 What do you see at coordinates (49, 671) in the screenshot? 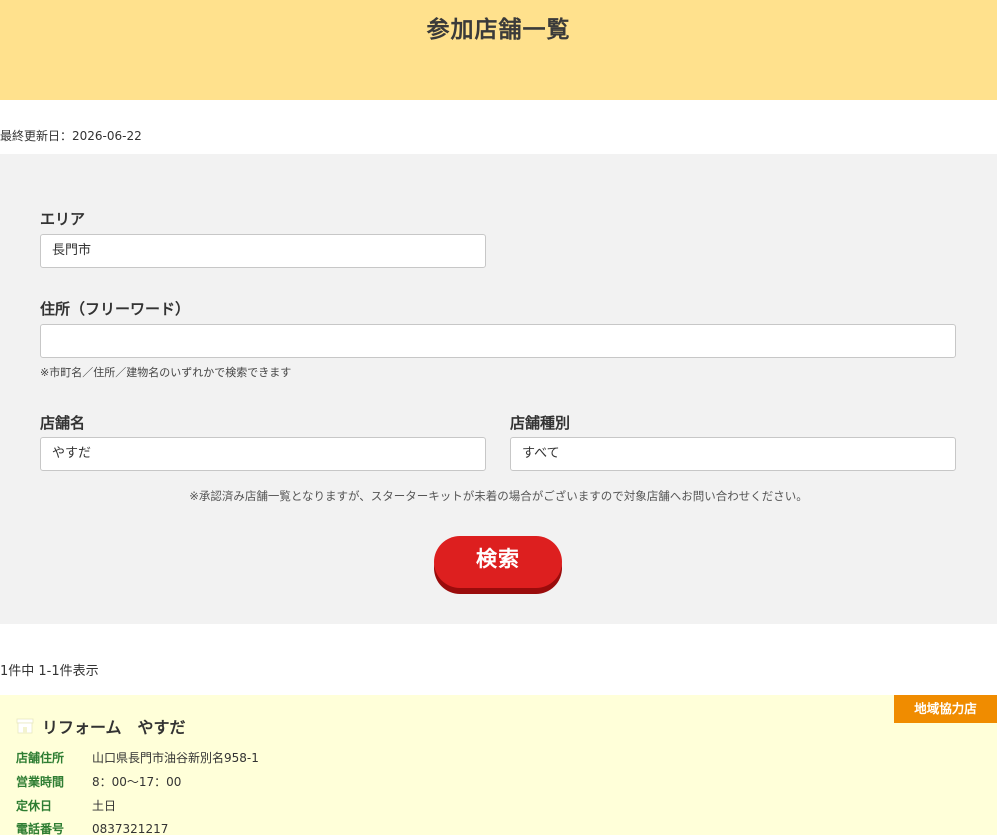
I see `result-count: 1件中 1-1件表示` at bounding box center [49, 671].